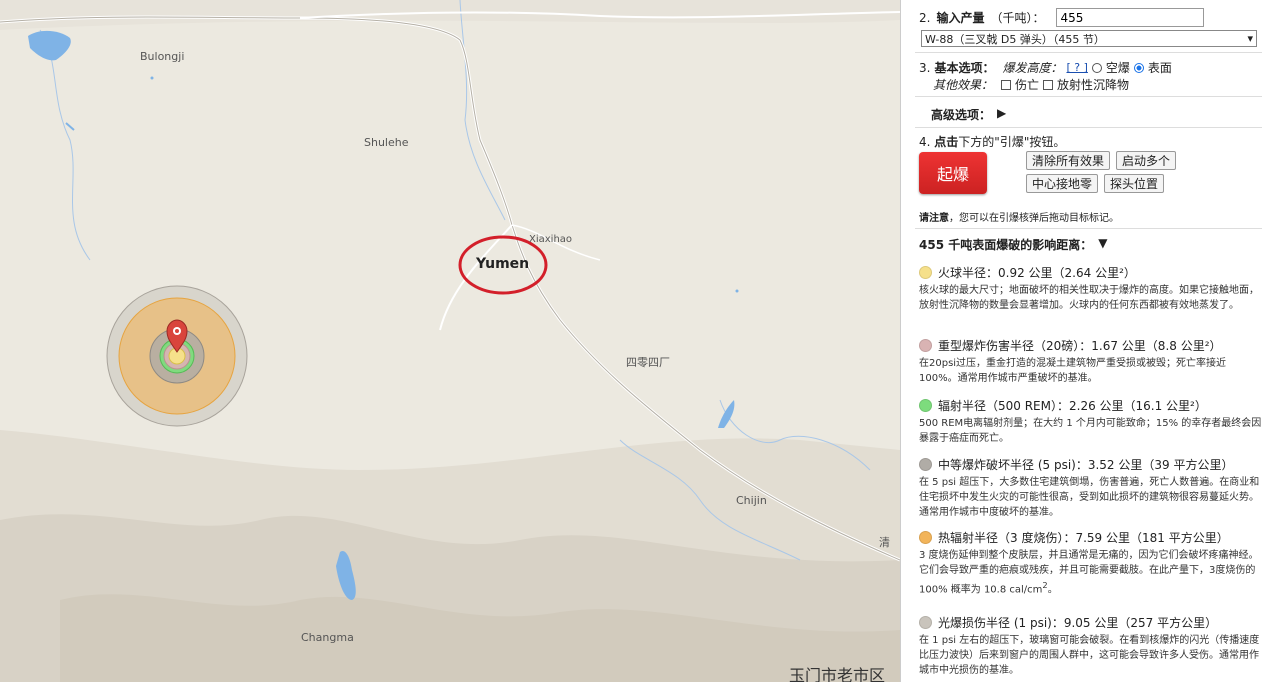 Image resolution: width=1269 pixels, height=682 pixels. What do you see at coordinates (162, 56) in the screenshot?
I see `map-label-bulongji: Bulongji` at bounding box center [162, 56].